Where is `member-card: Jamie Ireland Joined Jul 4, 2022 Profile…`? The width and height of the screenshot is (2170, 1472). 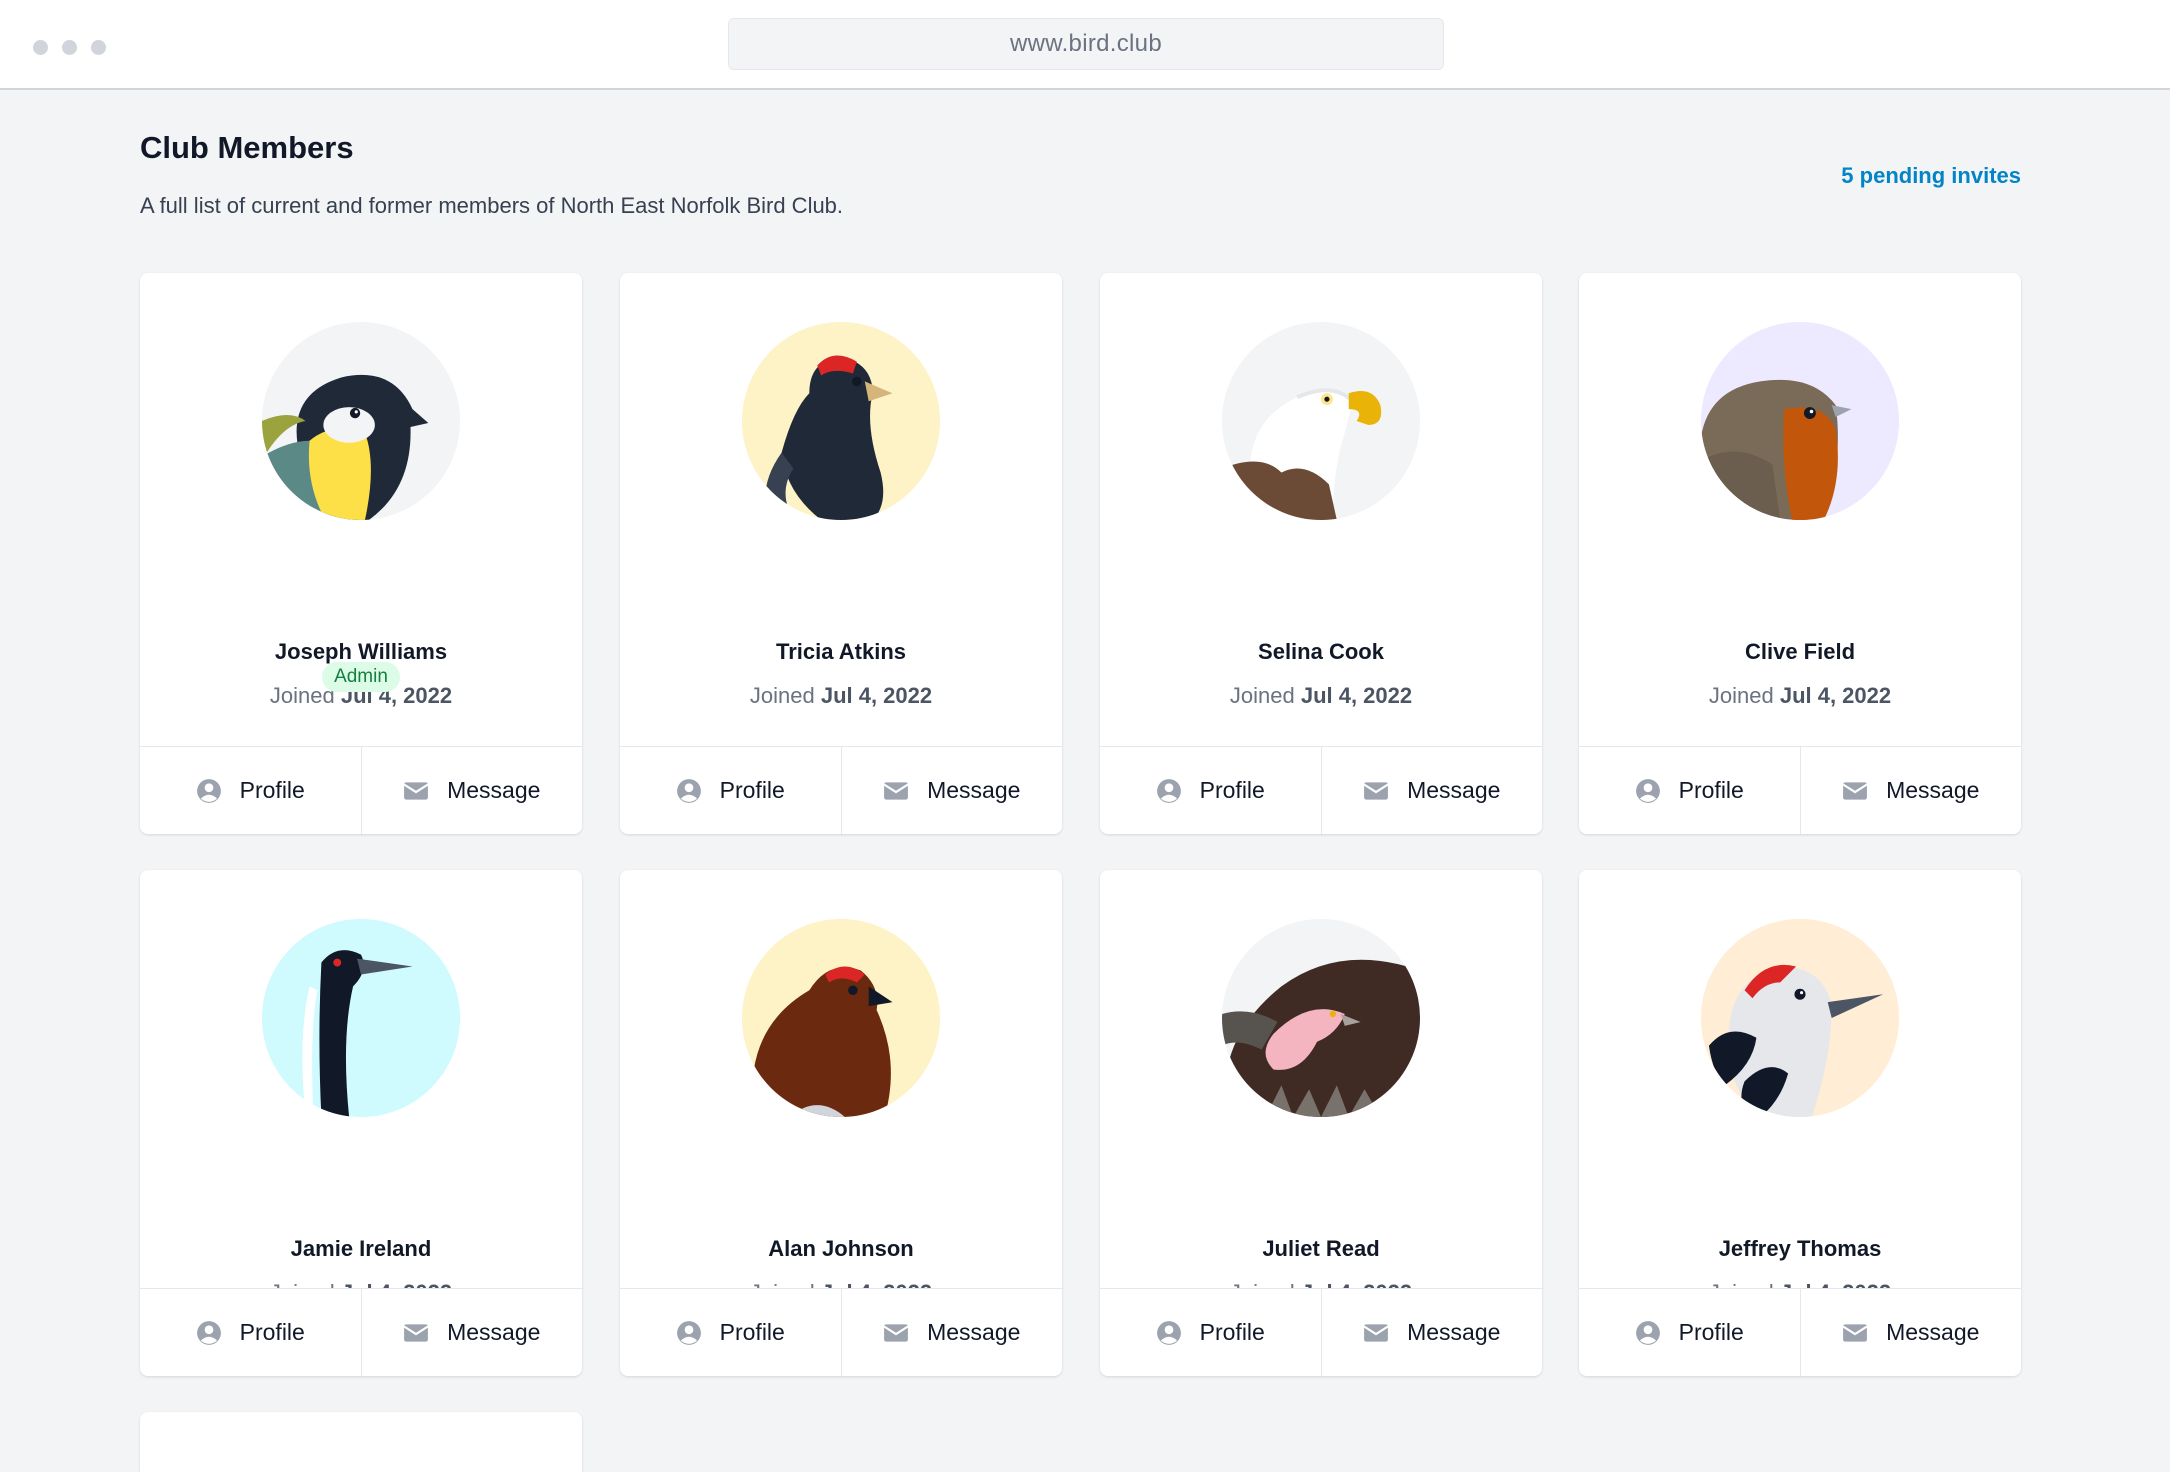 member-card: Jamie Ireland Joined Jul 4, 2022 Profile… is located at coordinates (361, 1123).